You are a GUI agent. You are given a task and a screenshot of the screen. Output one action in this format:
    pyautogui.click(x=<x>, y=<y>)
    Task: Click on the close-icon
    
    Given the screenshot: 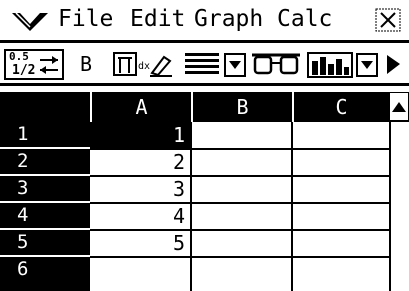 What is the action you would take?
    pyautogui.click(x=388, y=20)
    